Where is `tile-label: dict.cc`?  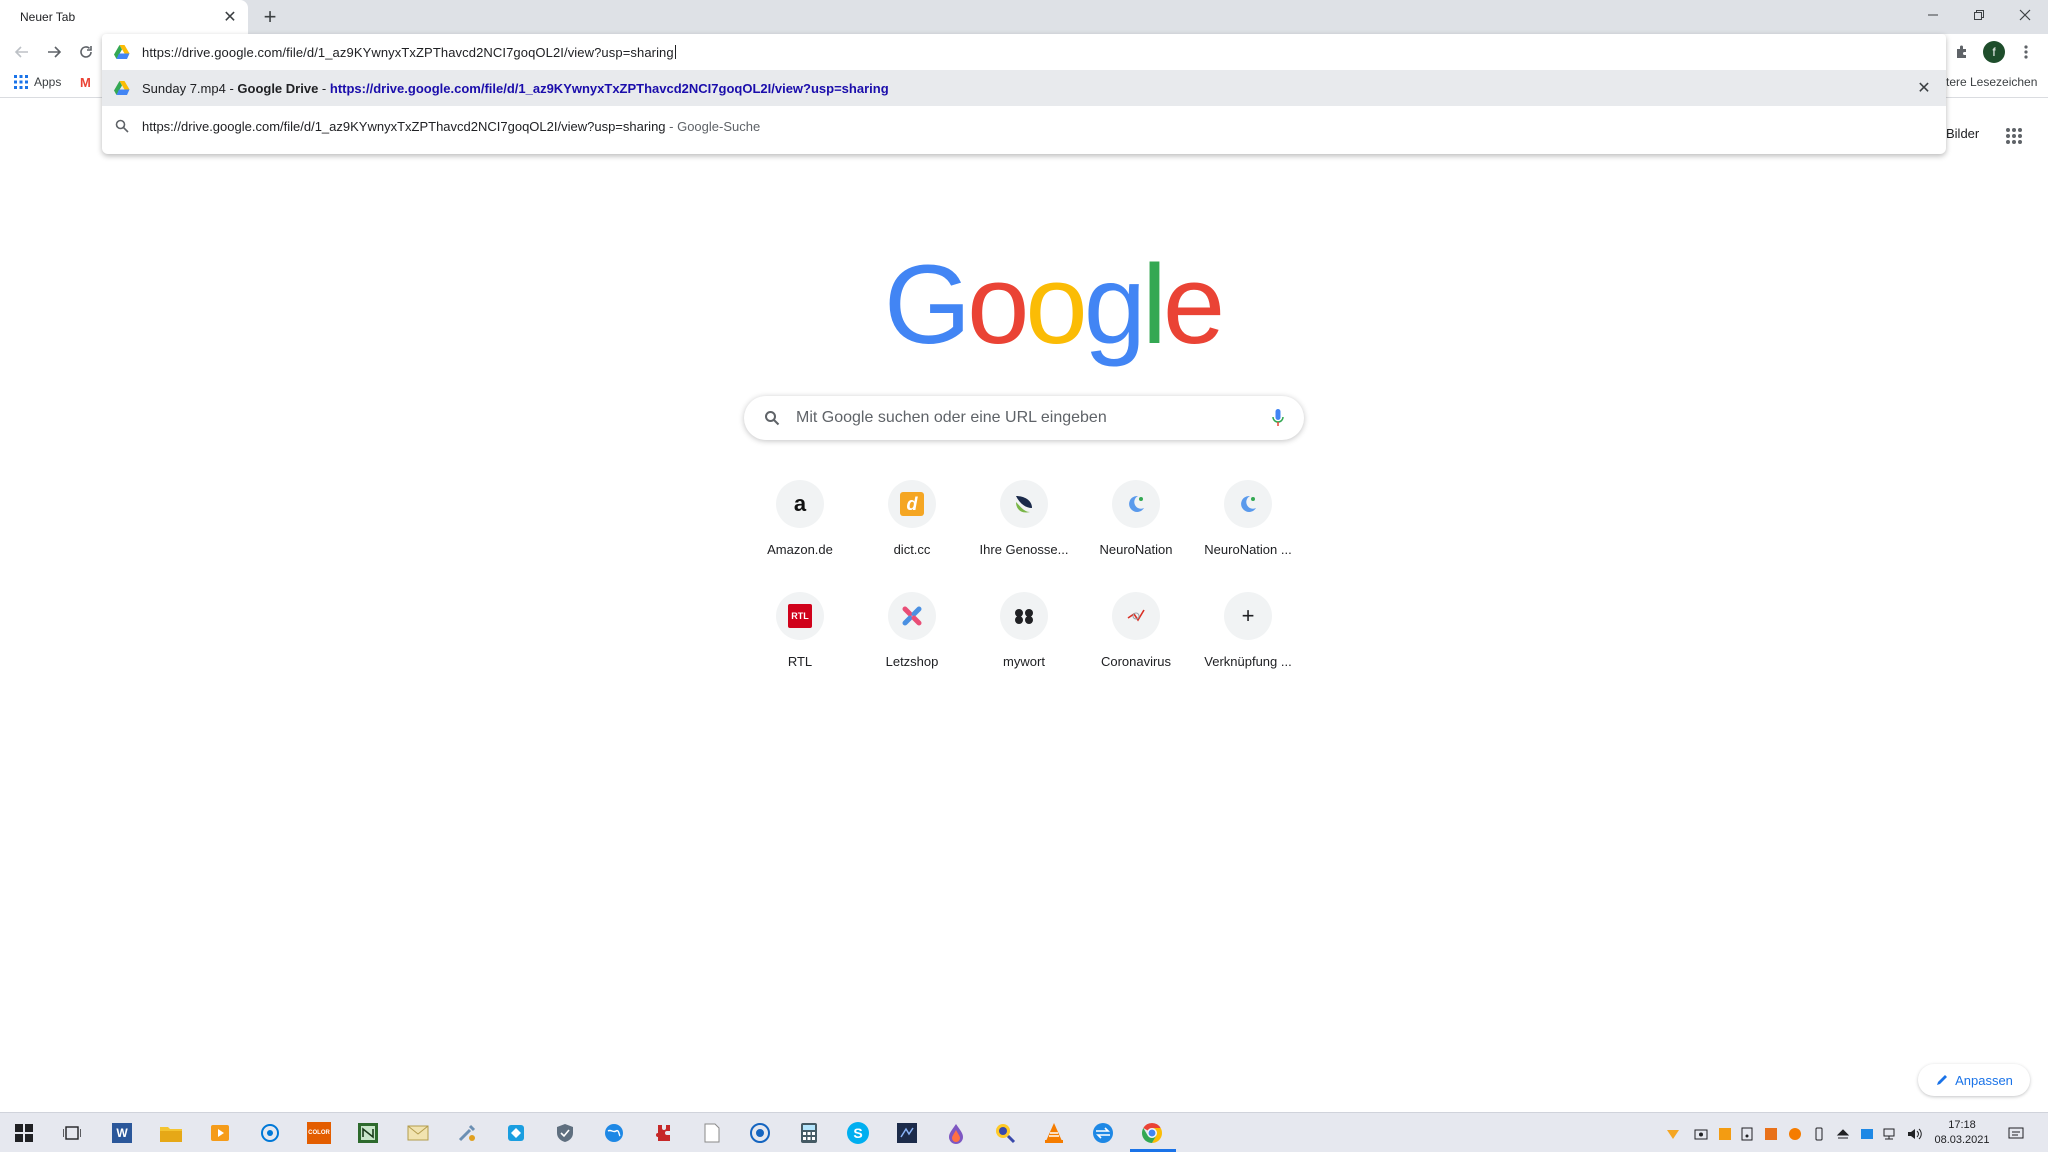 tile-label: dict.cc is located at coordinates (912, 549).